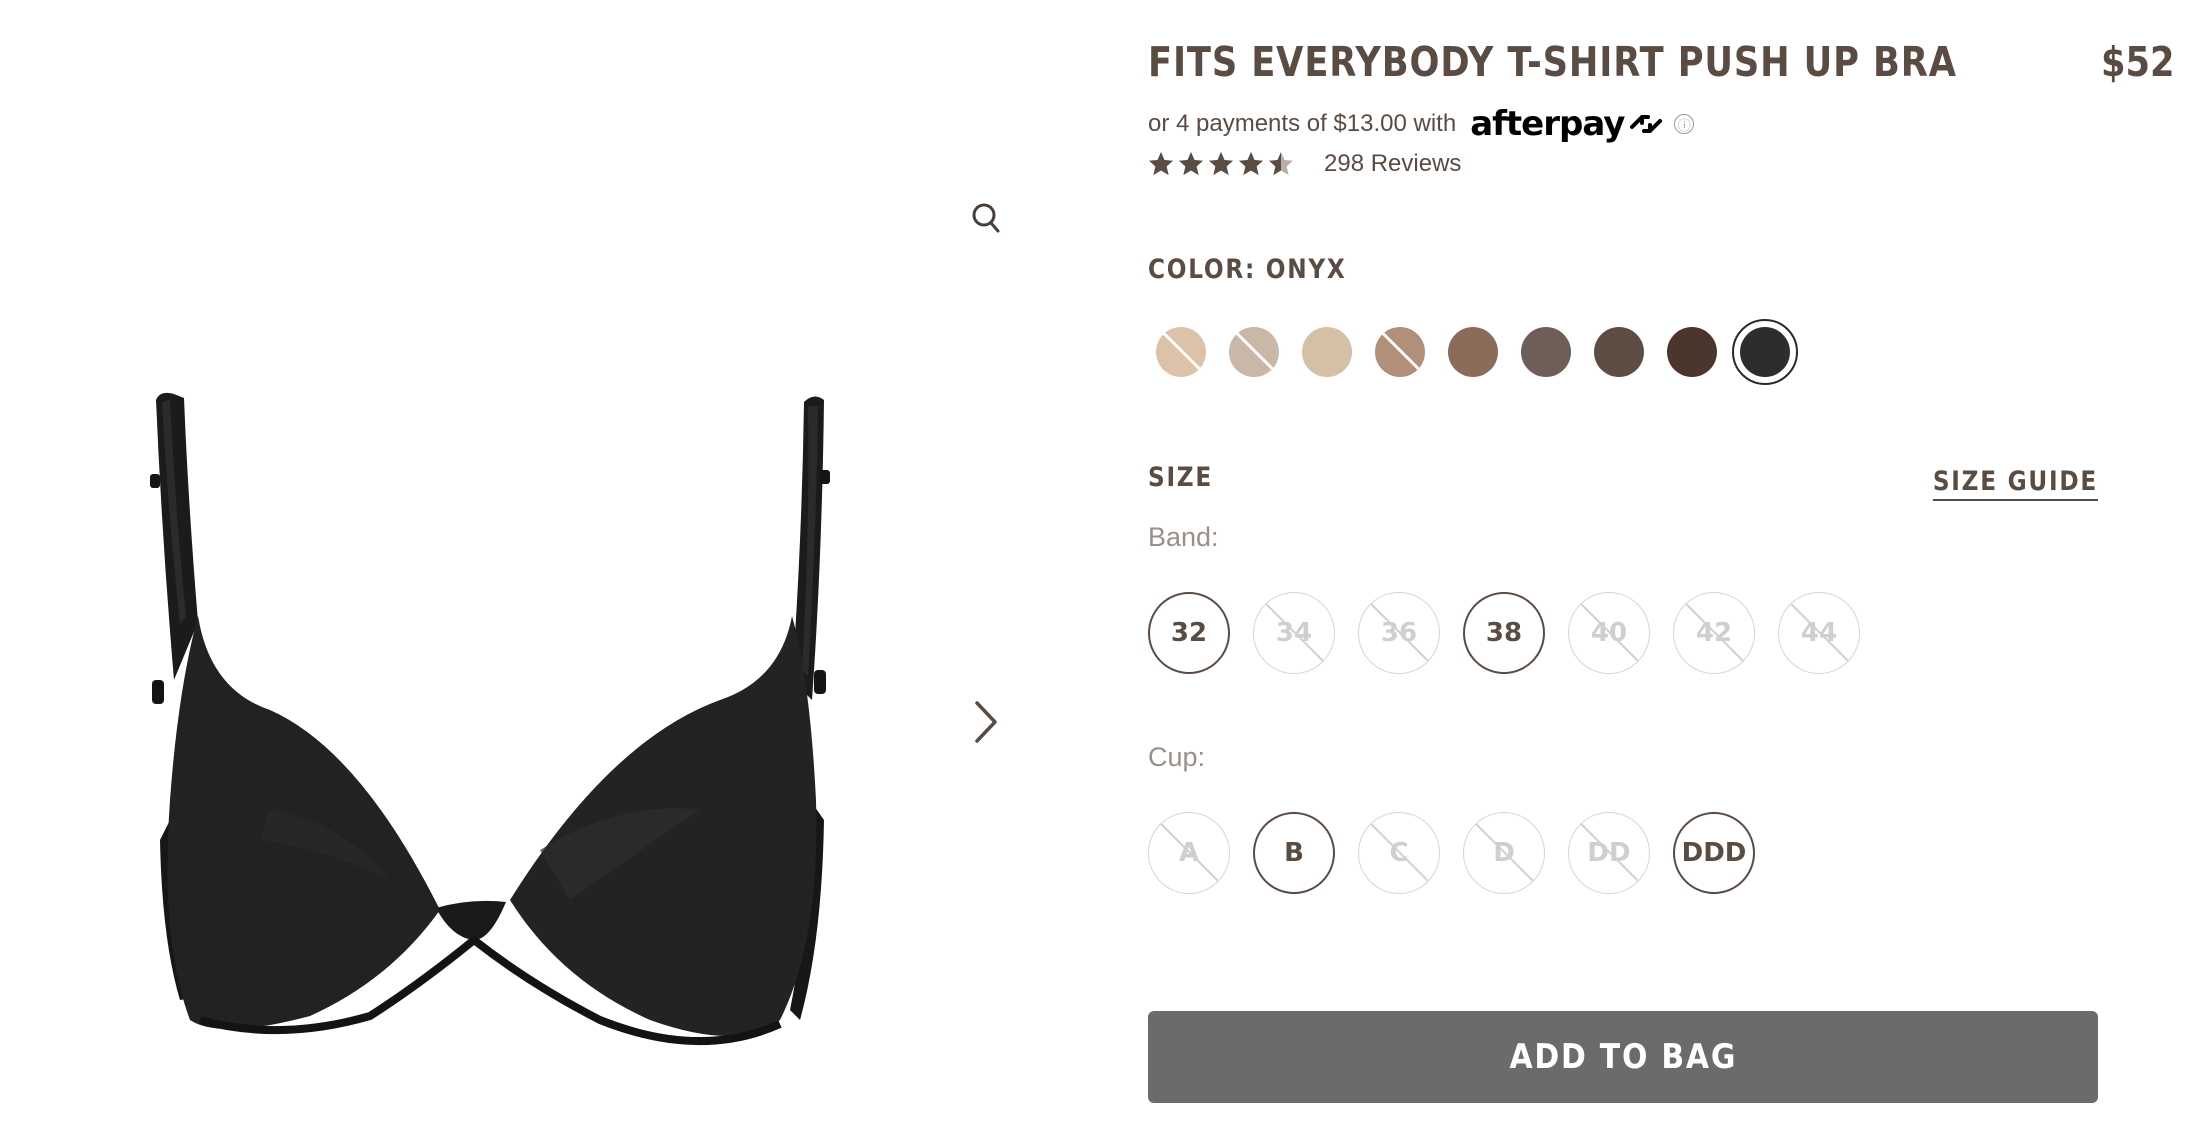  I want to click on zoom-button, so click(986, 218).